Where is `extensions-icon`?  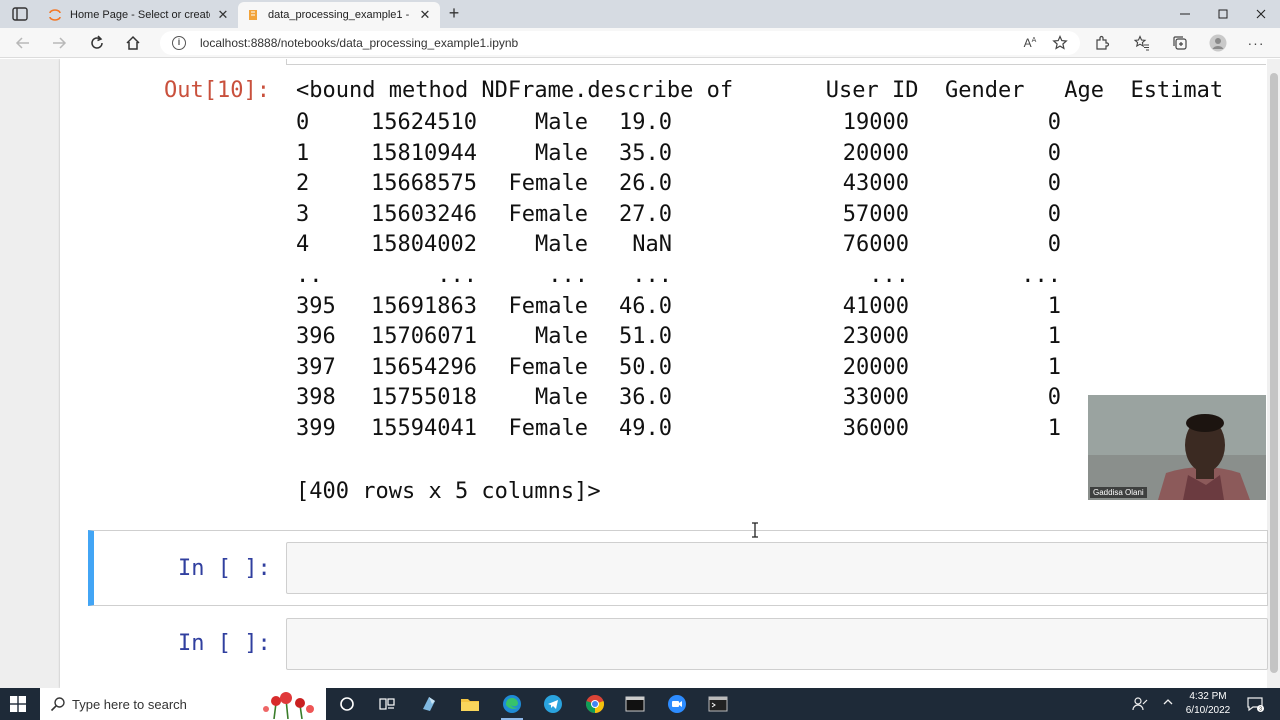
extensions-icon is located at coordinates (1102, 43).